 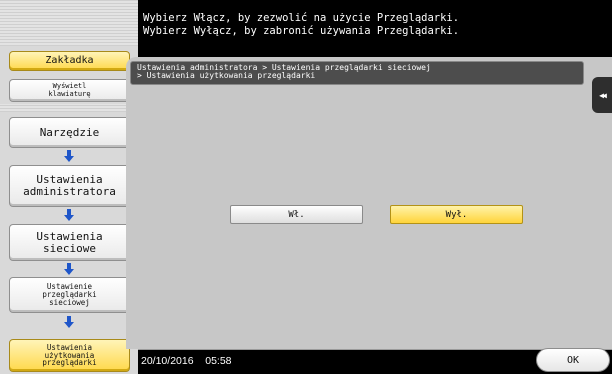 I want to click on sidebar-item-admin-settings: Ustawienia administratora, so click(x=69, y=186).